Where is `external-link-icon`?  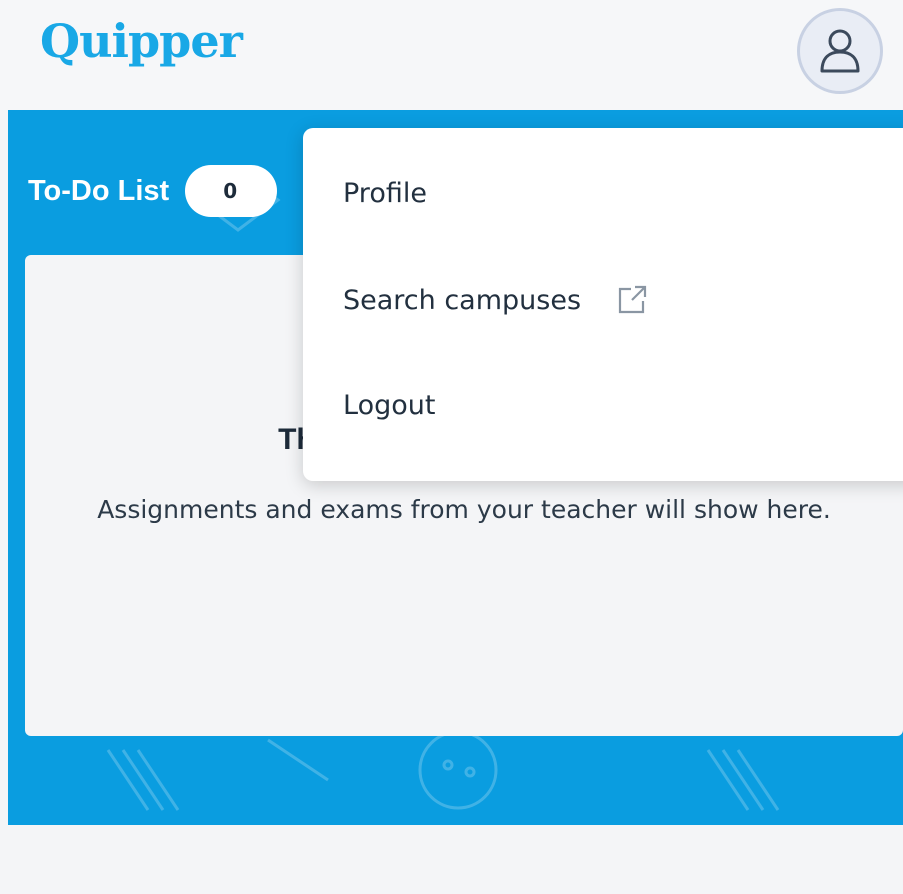
external-link-icon is located at coordinates (632, 300).